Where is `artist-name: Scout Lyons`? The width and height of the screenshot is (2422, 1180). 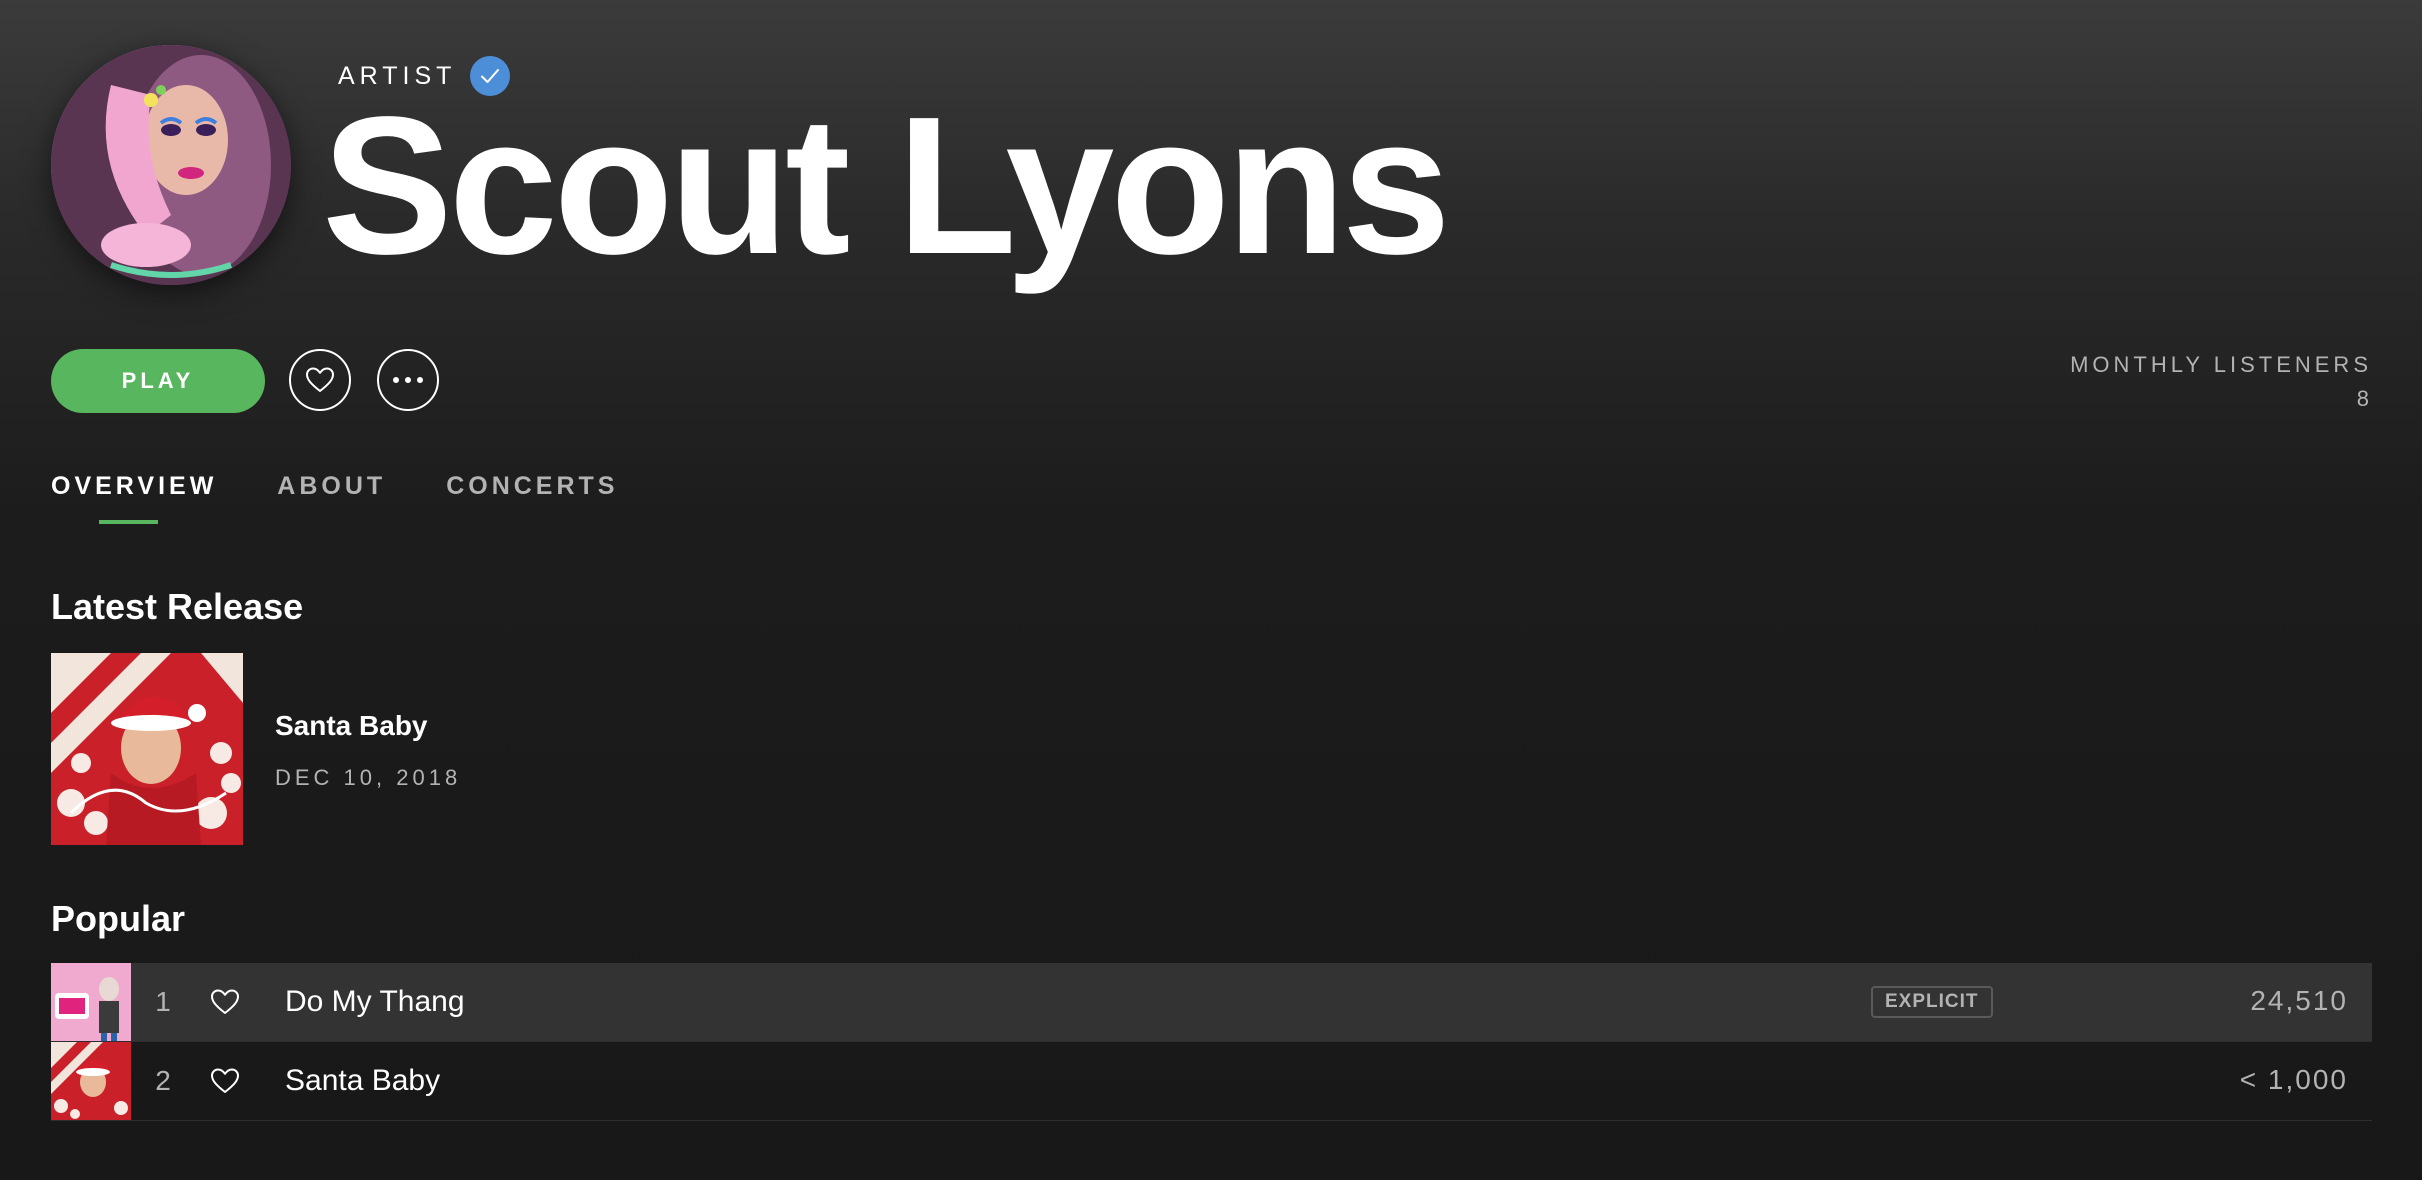 artist-name: Scout Lyons is located at coordinates (886, 185).